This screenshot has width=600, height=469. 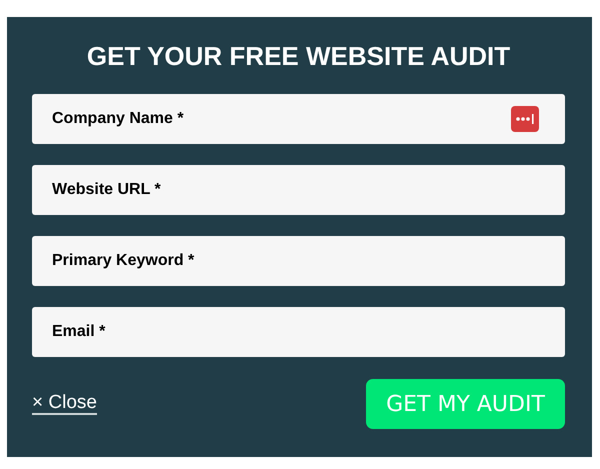 What do you see at coordinates (298, 190) in the screenshot?
I see `input-field: Website URL *` at bounding box center [298, 190].